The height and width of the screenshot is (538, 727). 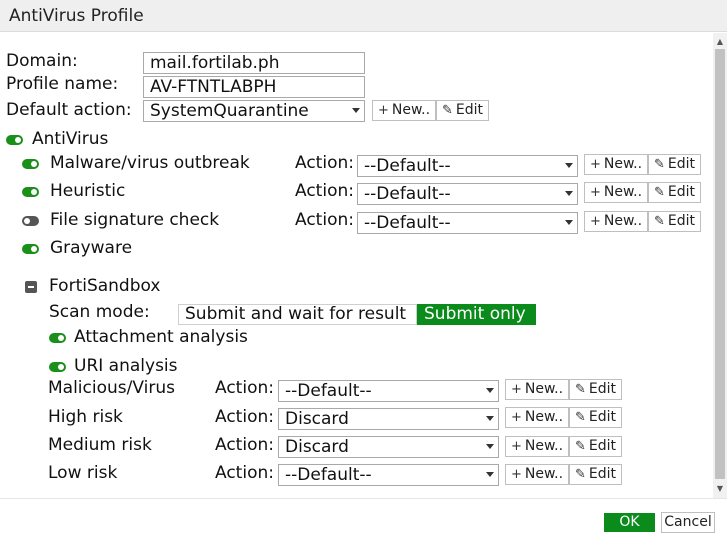 I want to click on profile-name-field: AV-FTNTLABPH, so click(x=254, y=87).